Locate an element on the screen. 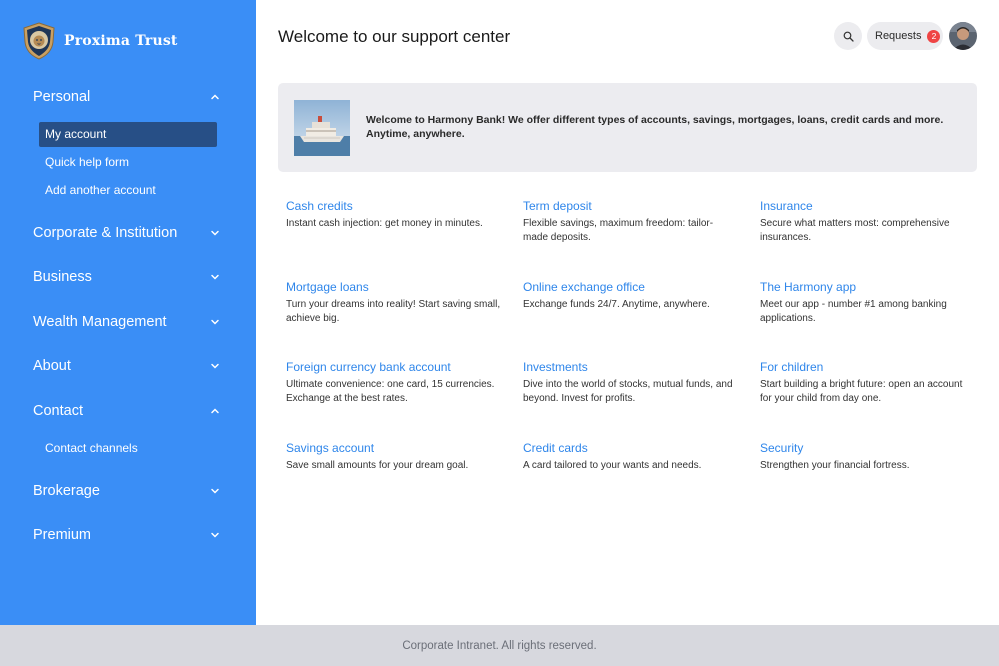  avatar is located at coordinates (963, 36).